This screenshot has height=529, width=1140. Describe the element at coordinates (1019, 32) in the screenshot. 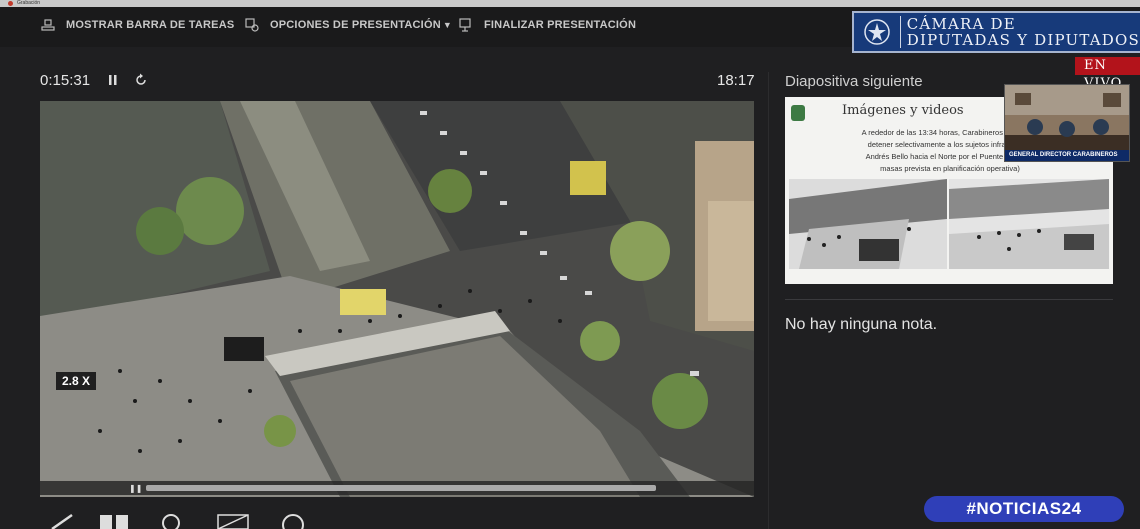

I see `chamber-name: CÁMARA DE DIPUTADAS Y DIPUTADOS` at that location.